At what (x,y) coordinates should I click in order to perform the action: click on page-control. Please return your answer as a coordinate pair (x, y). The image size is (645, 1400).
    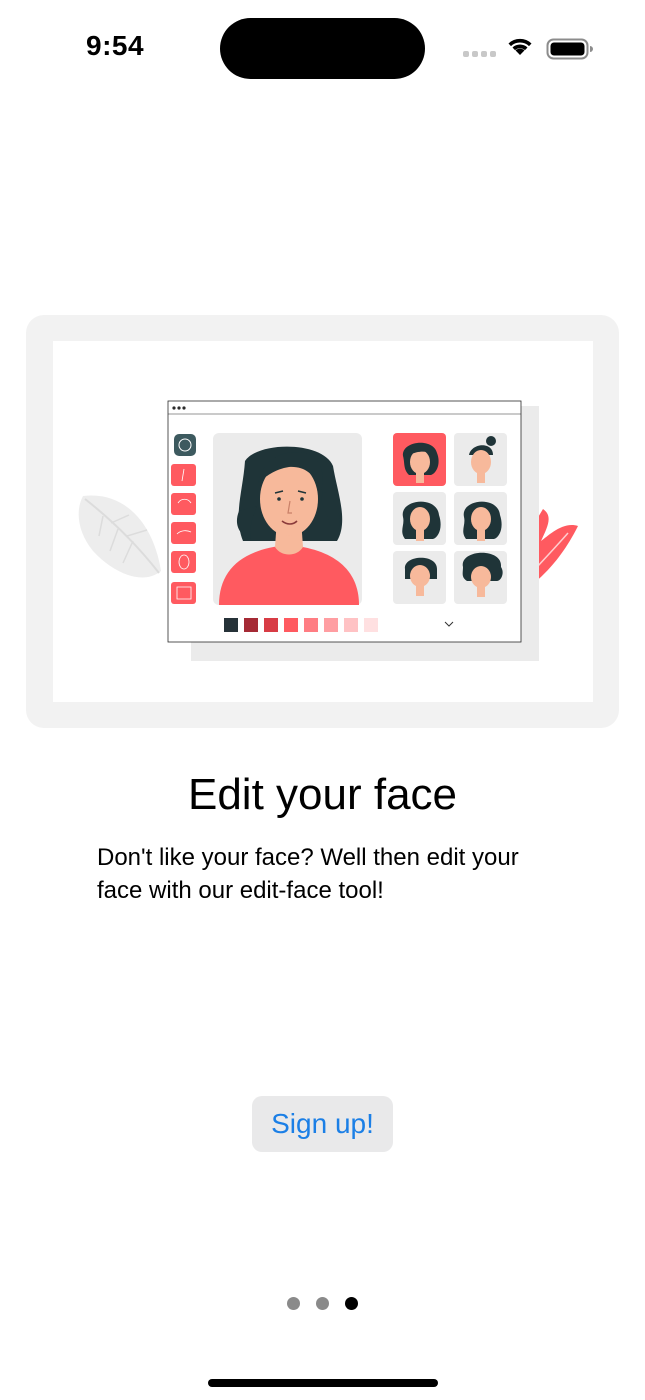
    Looking at the image, I should click on (322, 1303).